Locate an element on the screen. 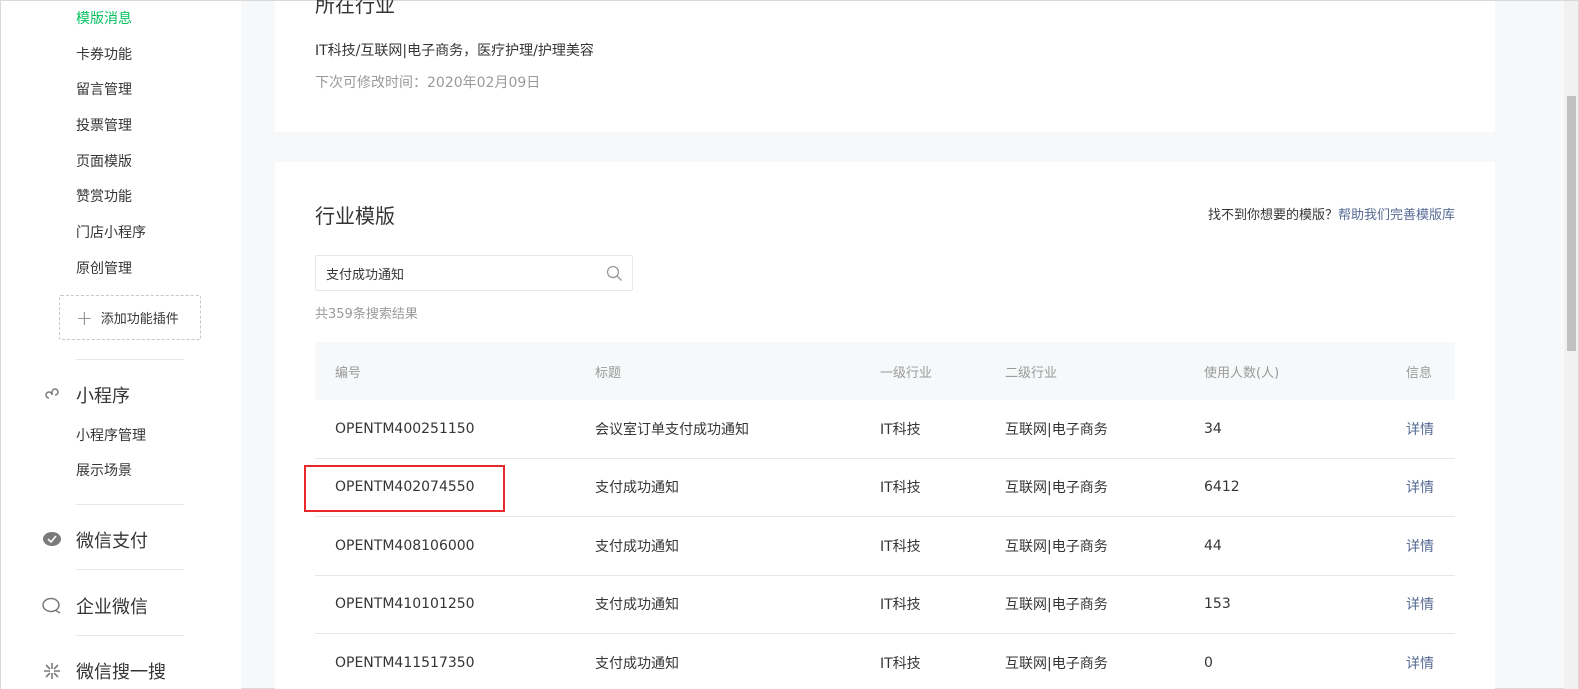 This screenshot has width=1579, height=689. user-count: 6412 is located at coordinates (1222, 487).